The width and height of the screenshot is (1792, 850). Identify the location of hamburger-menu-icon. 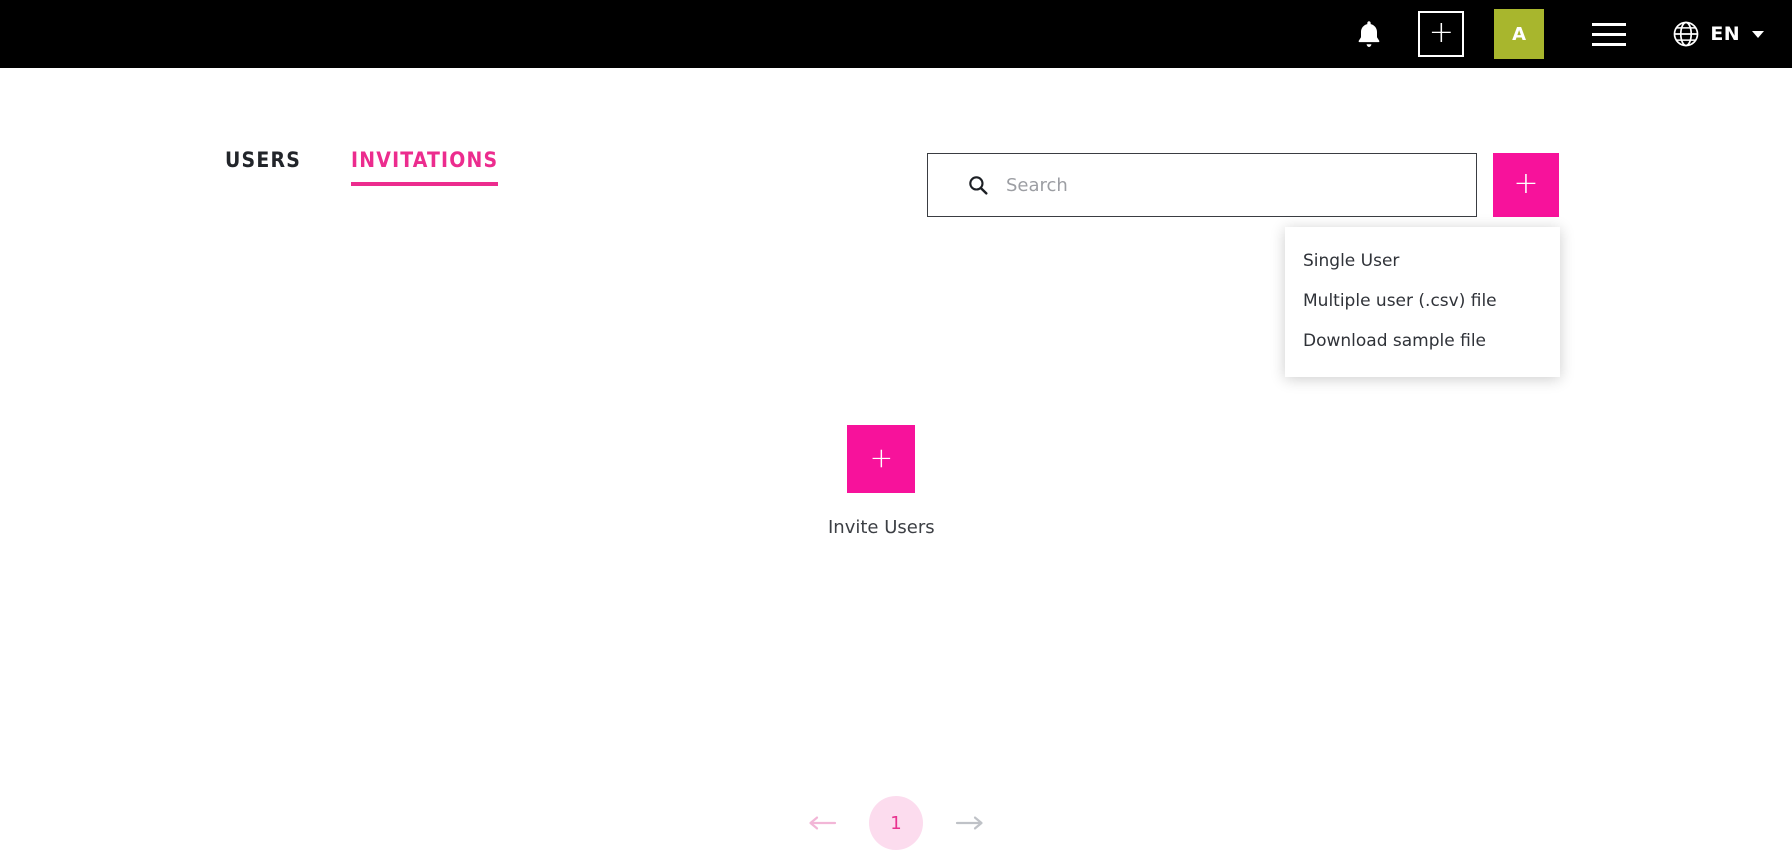
(1609, 34).